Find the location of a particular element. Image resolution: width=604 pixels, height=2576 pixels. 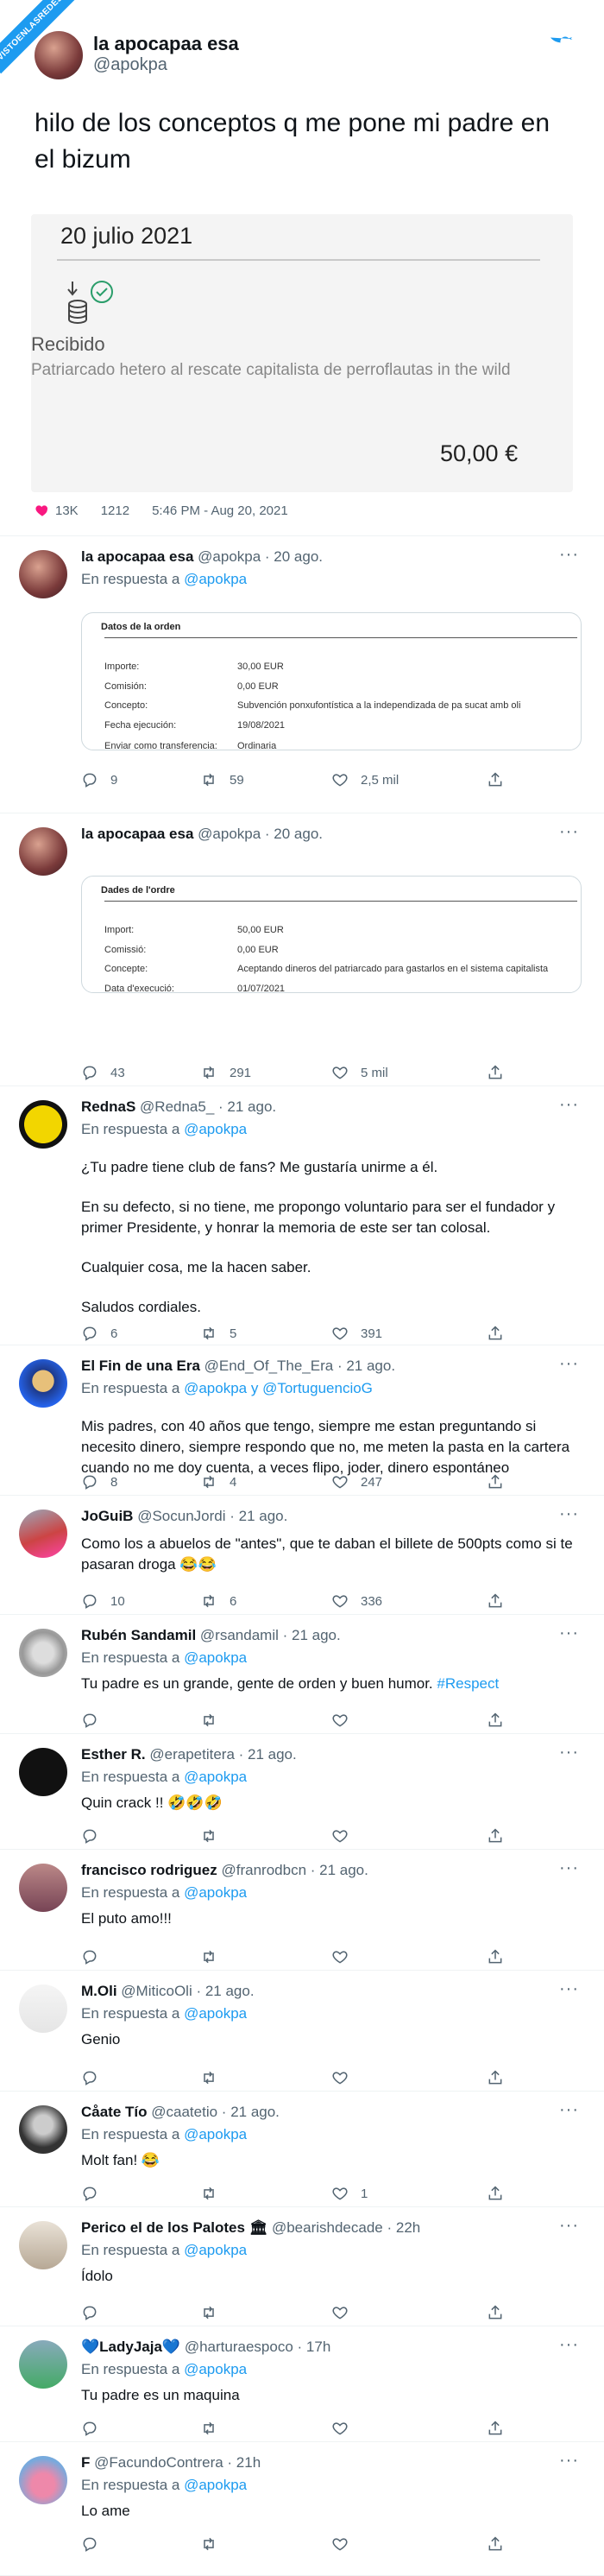

like-action: 391 is located at coordinates (356, 1333).